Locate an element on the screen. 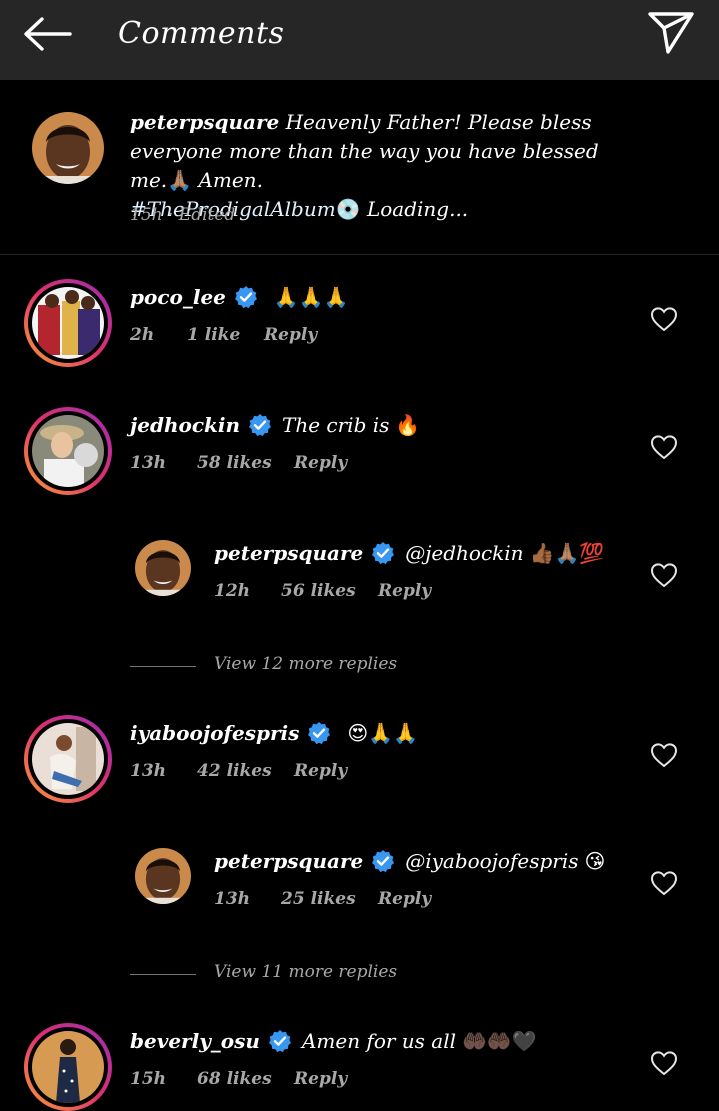 The height and width of the screenshot is (1111, 719). comment-meta: 13h 42 likes Reply is located at coordinates (330, 772).